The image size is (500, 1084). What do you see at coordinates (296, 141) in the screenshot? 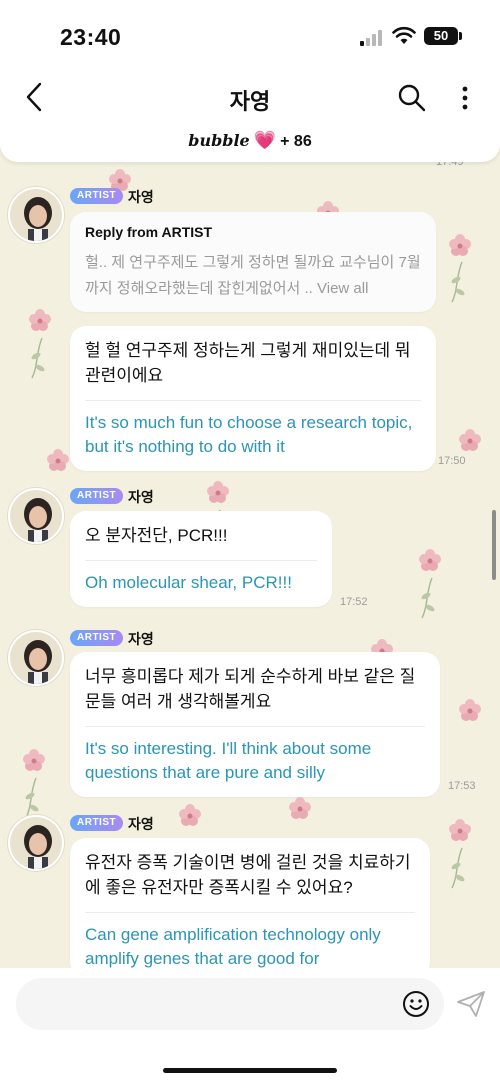
I see `subscriber-count: + 86` at bounding box center [296, 141].